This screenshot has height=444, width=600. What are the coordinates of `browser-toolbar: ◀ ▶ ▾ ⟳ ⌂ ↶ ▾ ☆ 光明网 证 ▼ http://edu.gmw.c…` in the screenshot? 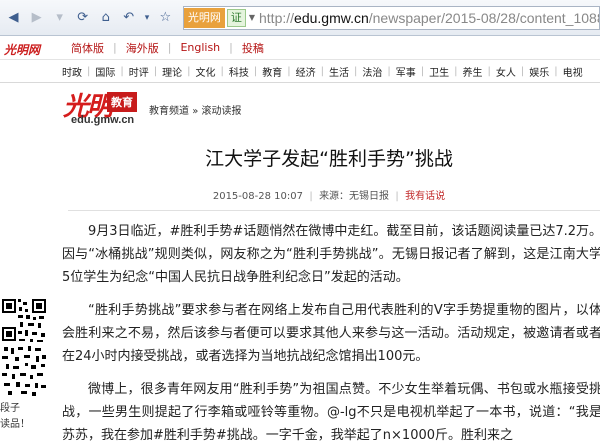 It's located at (300, 18).